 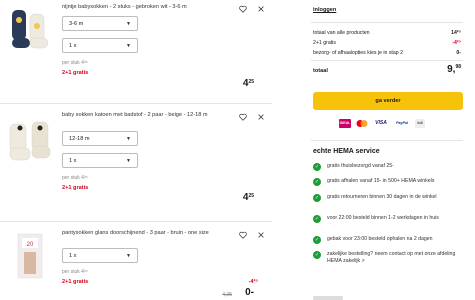 What do you see at coordinates (30, 256) in the screenshot?
I see `product-image: 20` at bounding box center [30, 256].